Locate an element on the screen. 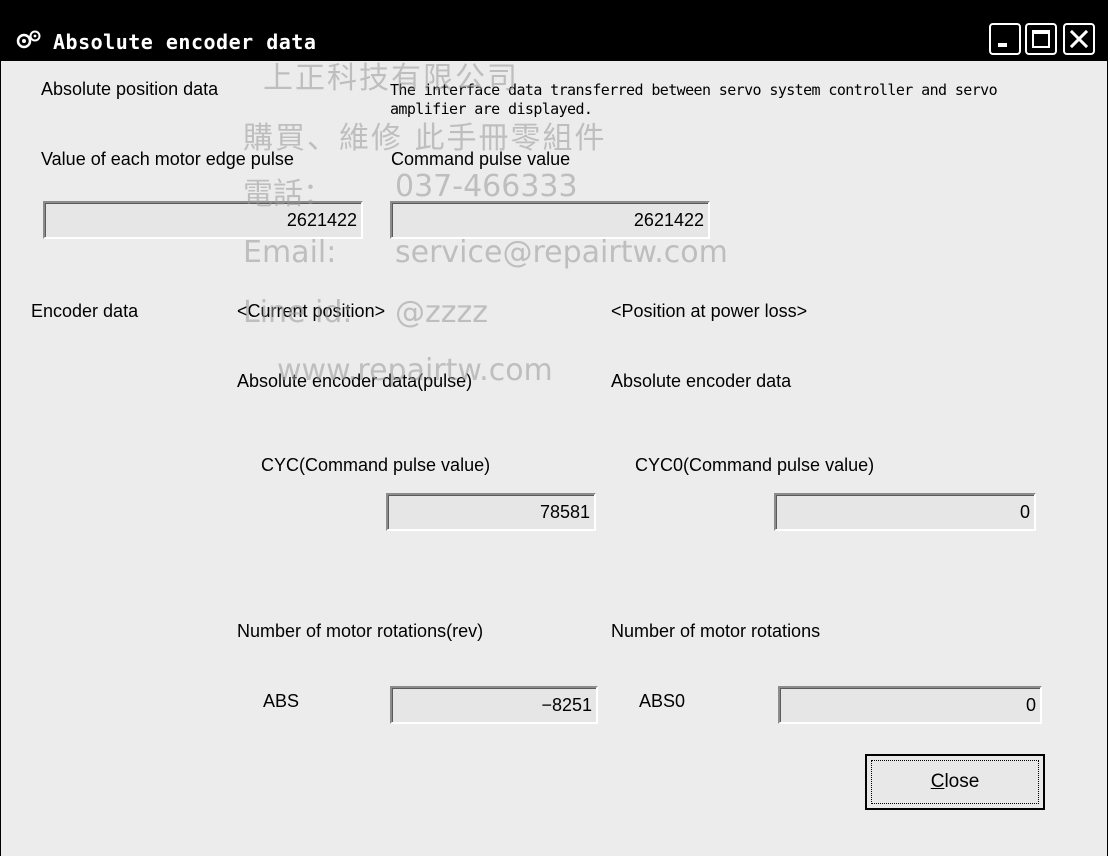  window-title: Absolute encoder data is located at coordinates (185, 42).